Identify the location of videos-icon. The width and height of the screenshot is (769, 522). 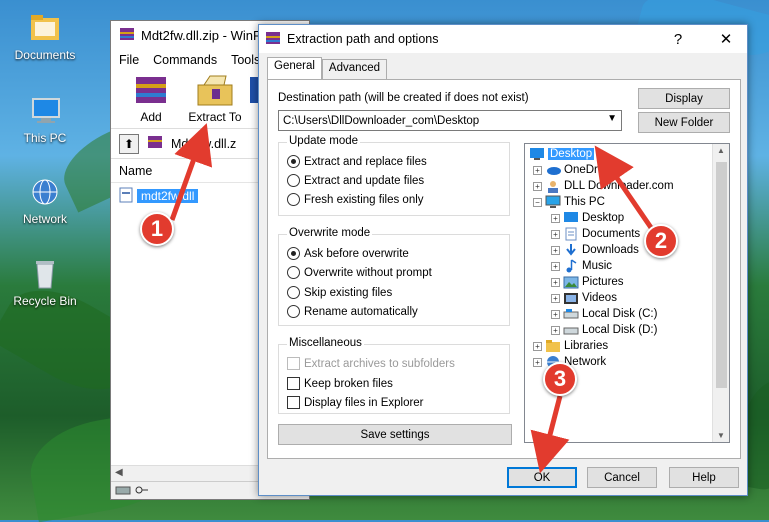
(571, 298).